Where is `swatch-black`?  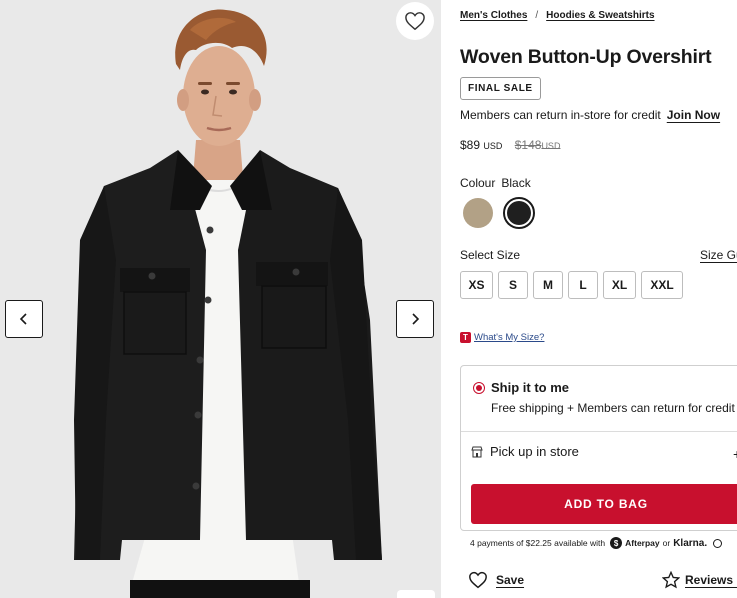 swatch-black is located at coordinates (519, 213).